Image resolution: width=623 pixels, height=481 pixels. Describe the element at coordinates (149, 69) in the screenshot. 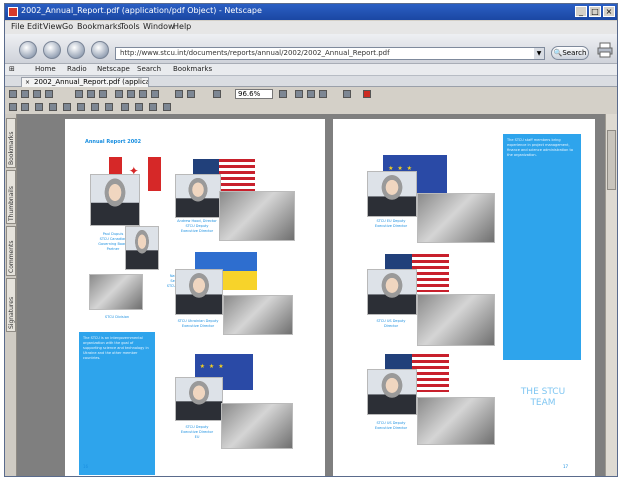

I see `bookmark-search: Search` at that location.